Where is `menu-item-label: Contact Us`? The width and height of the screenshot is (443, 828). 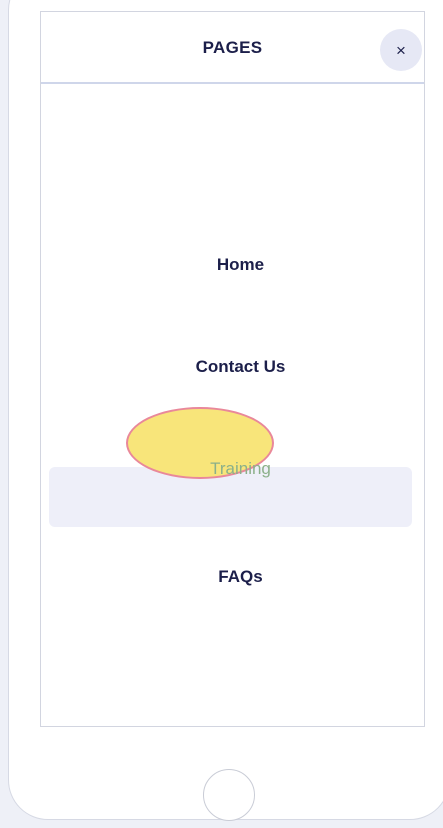
menu-item-label: Contact Us is located at coordinates (240, 366).